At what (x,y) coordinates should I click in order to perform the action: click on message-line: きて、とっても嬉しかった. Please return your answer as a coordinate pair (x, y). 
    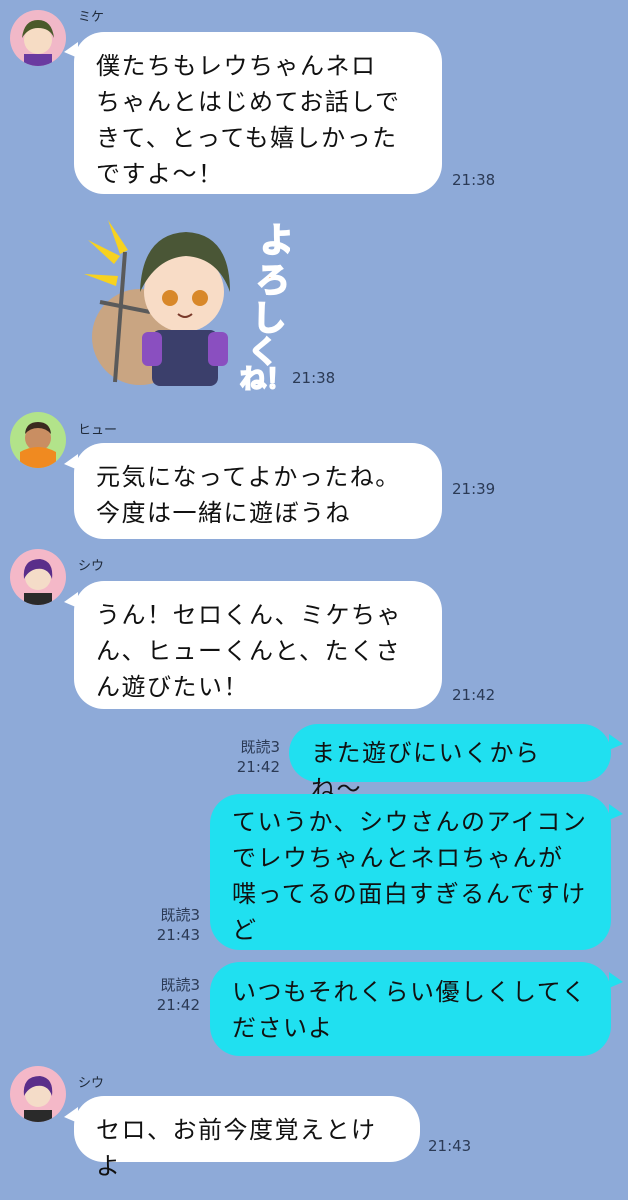
    Looking at the image, I should click on (247, 138).